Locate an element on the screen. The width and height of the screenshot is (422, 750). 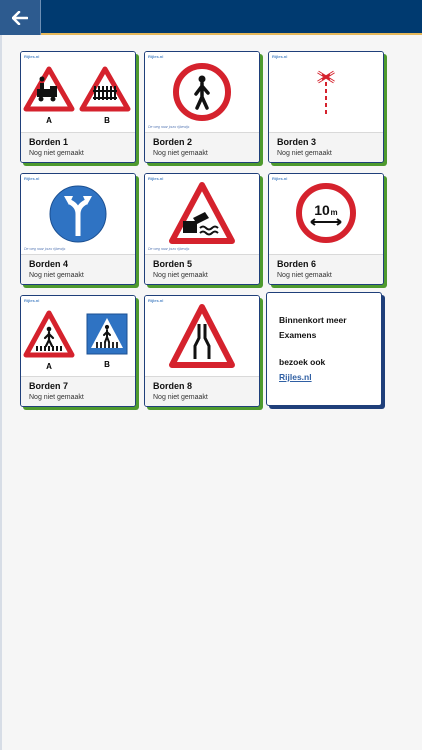
pedestrian-crossing-signs: A B is located at coordinates (75, 340).